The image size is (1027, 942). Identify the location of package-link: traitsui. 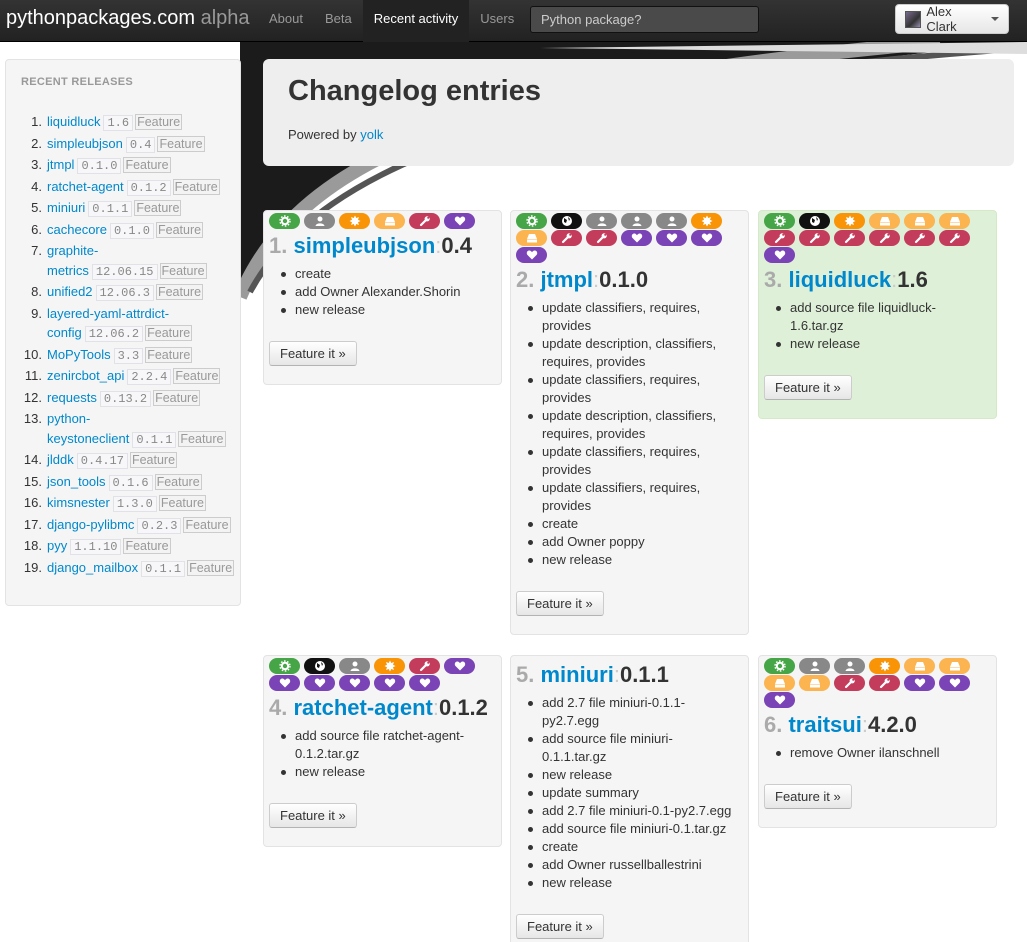
(824, 724).